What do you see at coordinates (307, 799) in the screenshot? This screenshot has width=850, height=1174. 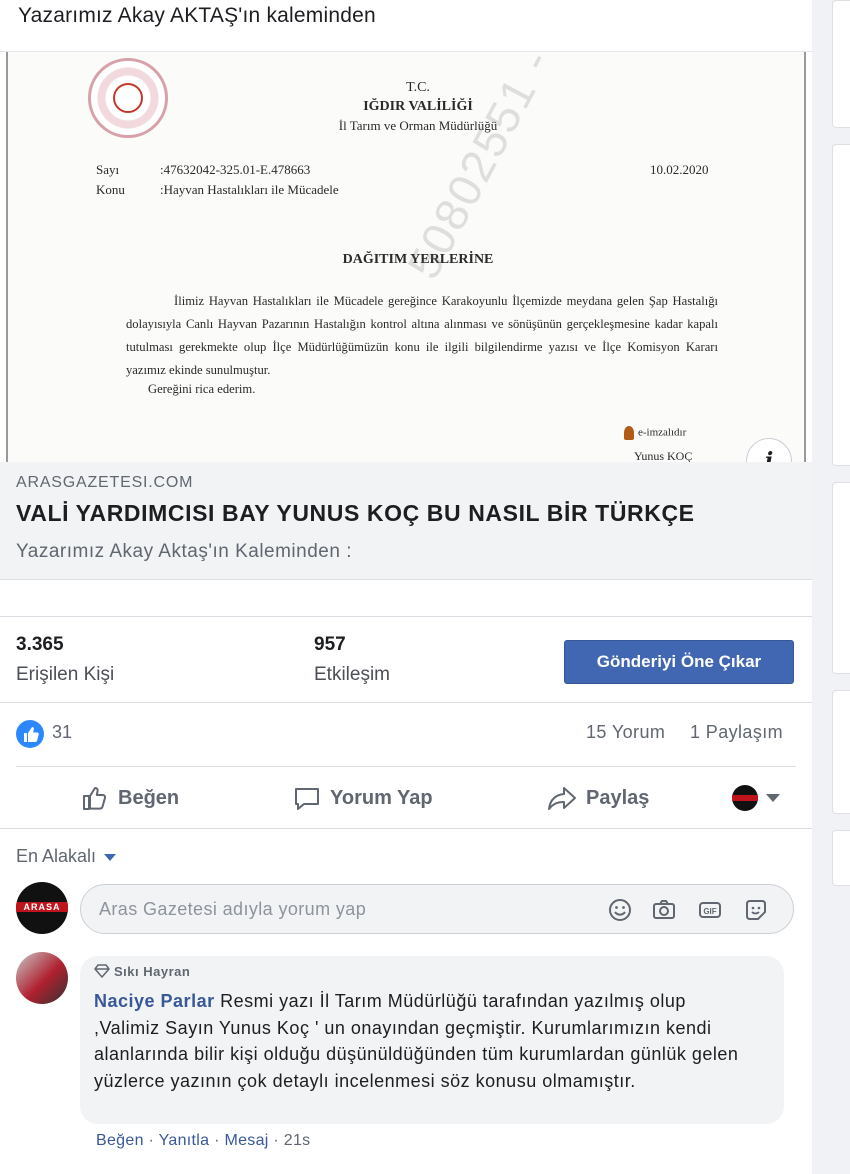 I see `comment-bubble-icon` at bounding box center [307, 799].